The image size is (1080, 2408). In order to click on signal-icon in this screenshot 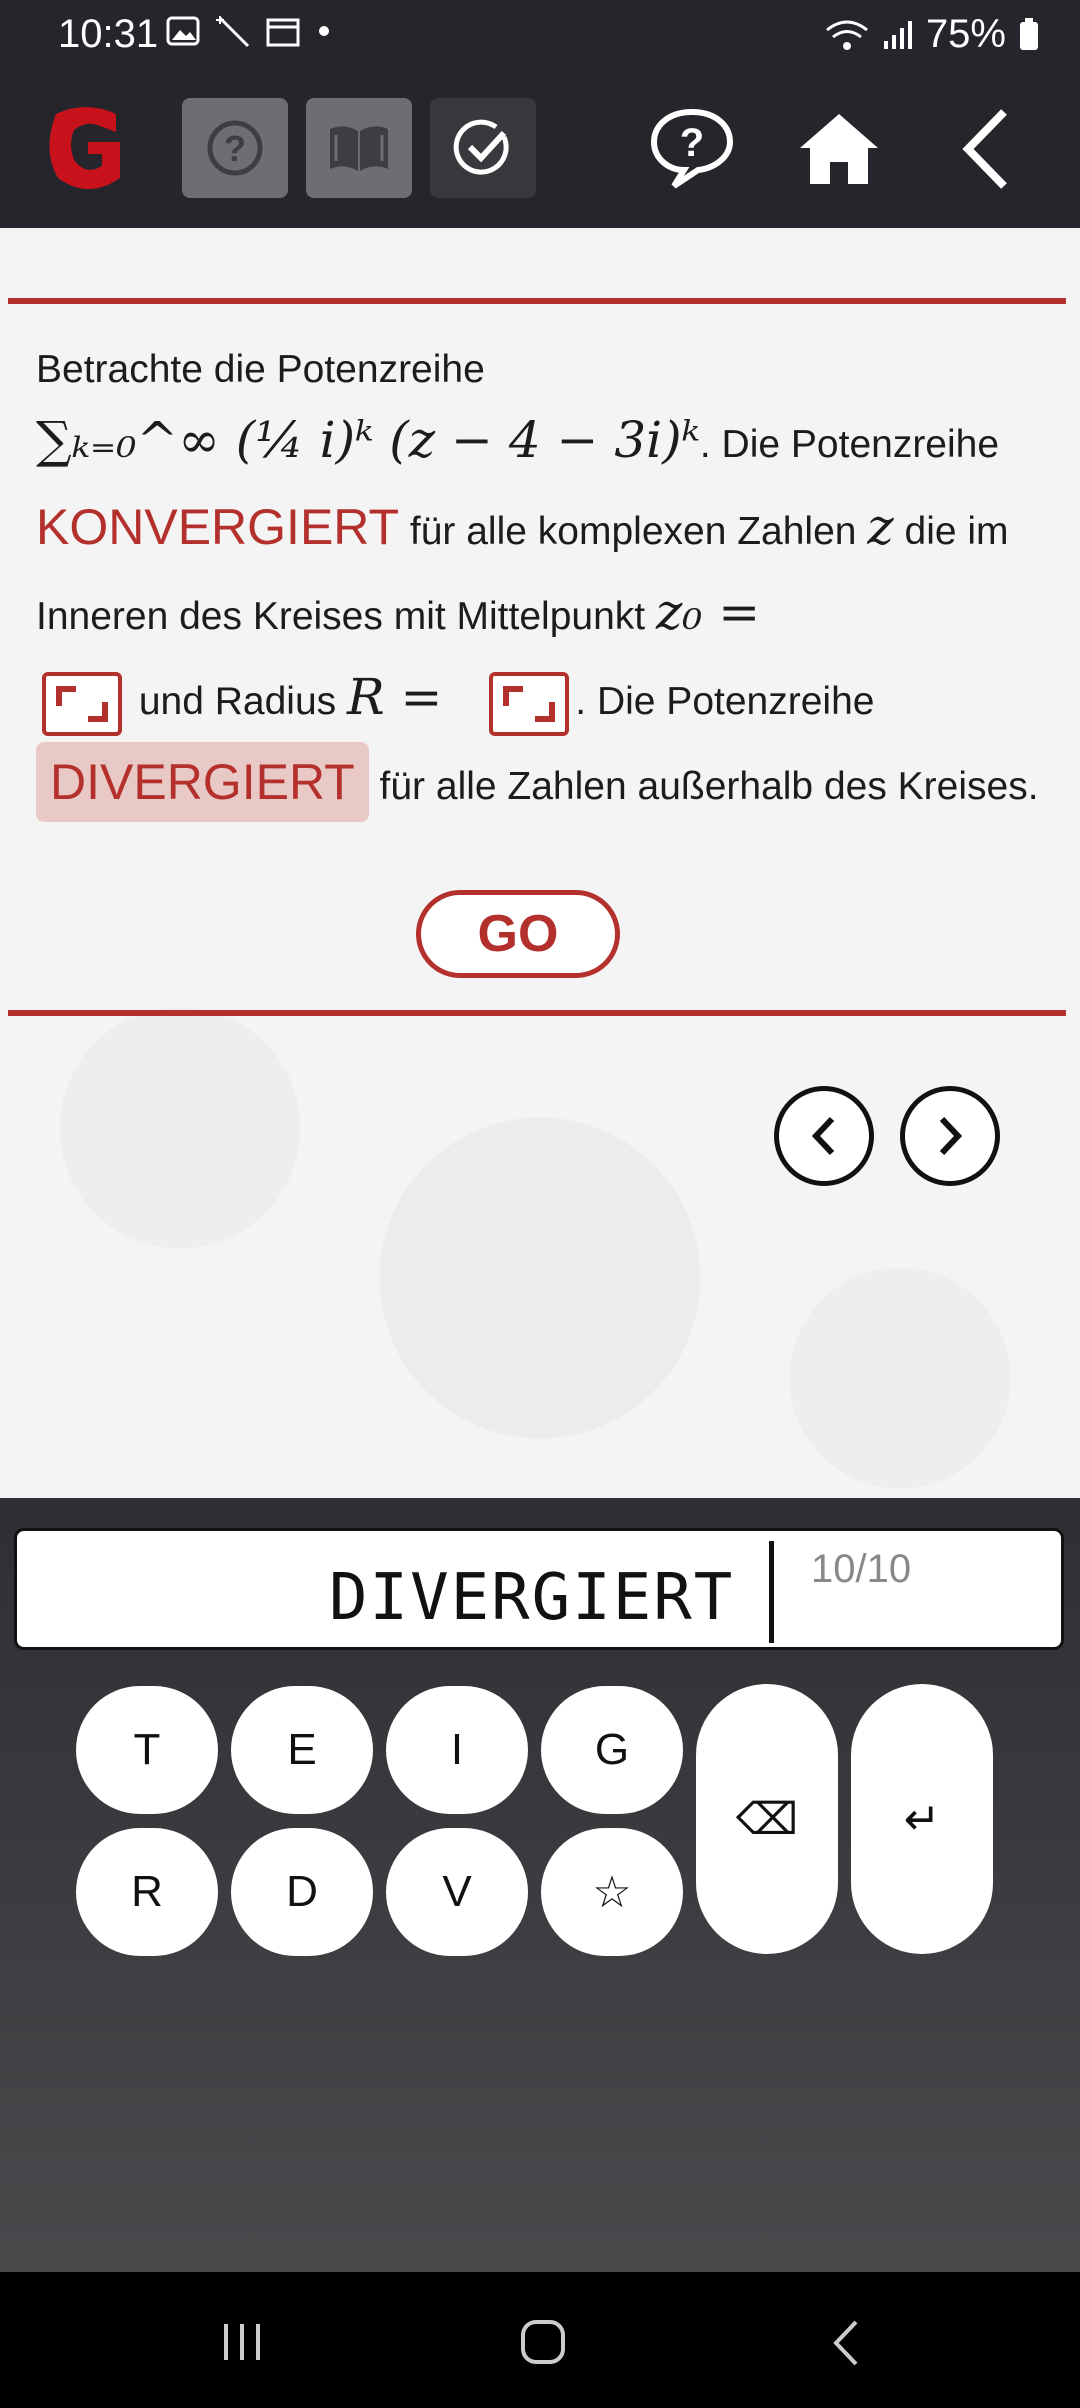, I will do `click(897, 34)`.